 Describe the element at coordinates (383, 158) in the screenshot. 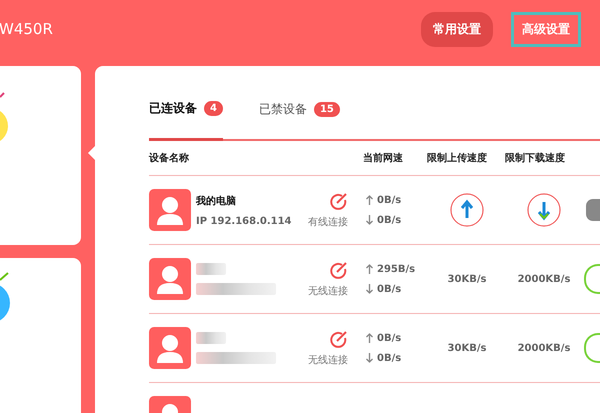

I see `column-header: 当前网速` at that location.